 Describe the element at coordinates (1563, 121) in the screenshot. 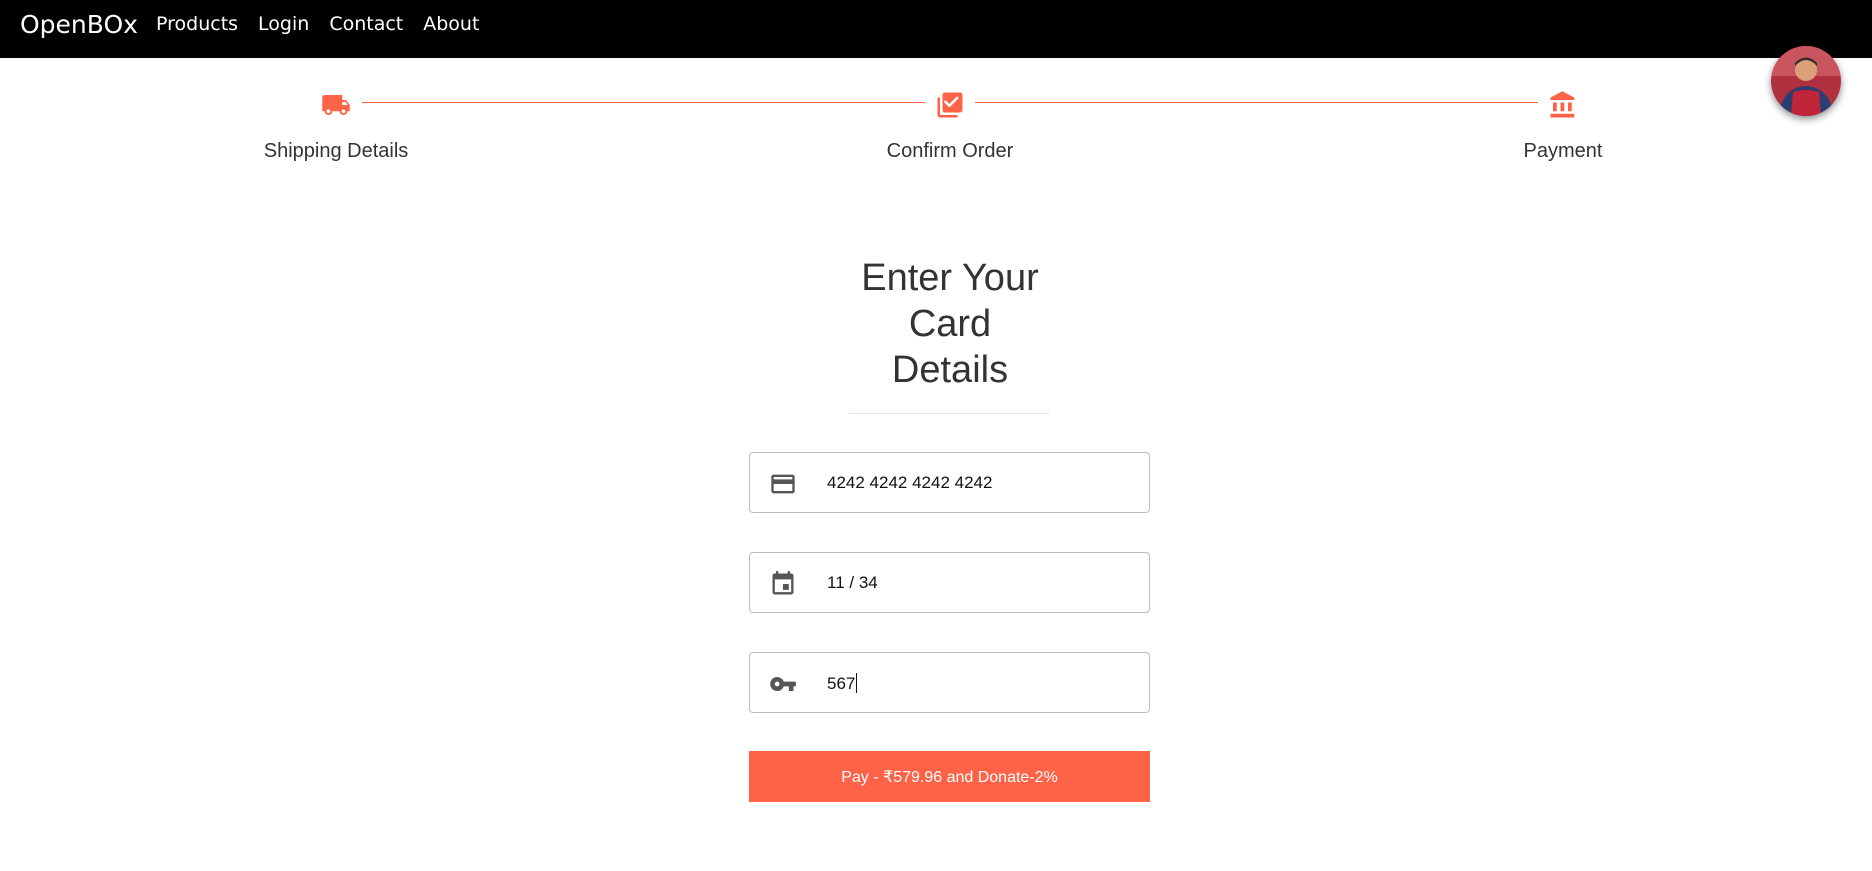

I see `step-payment: Payment` at that location.